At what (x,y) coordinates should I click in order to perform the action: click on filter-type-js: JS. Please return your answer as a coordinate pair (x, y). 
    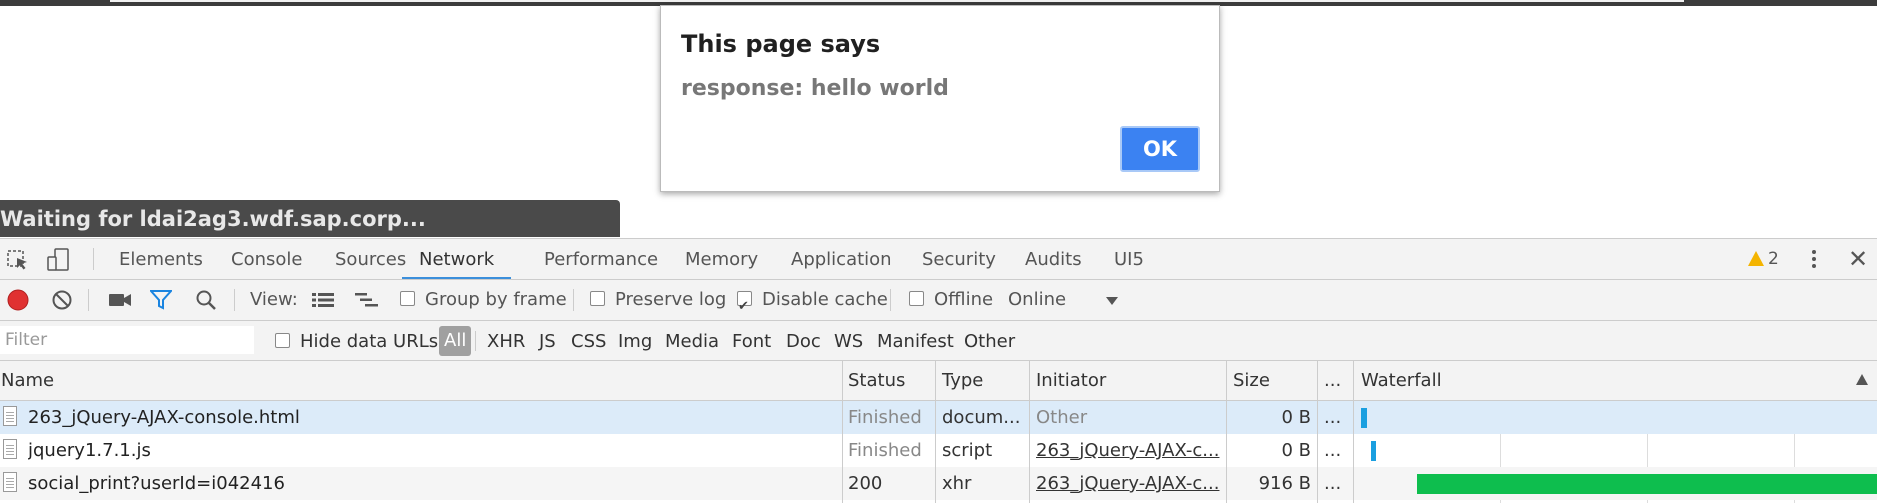
    Looking at the image, I should click on (547, 341).